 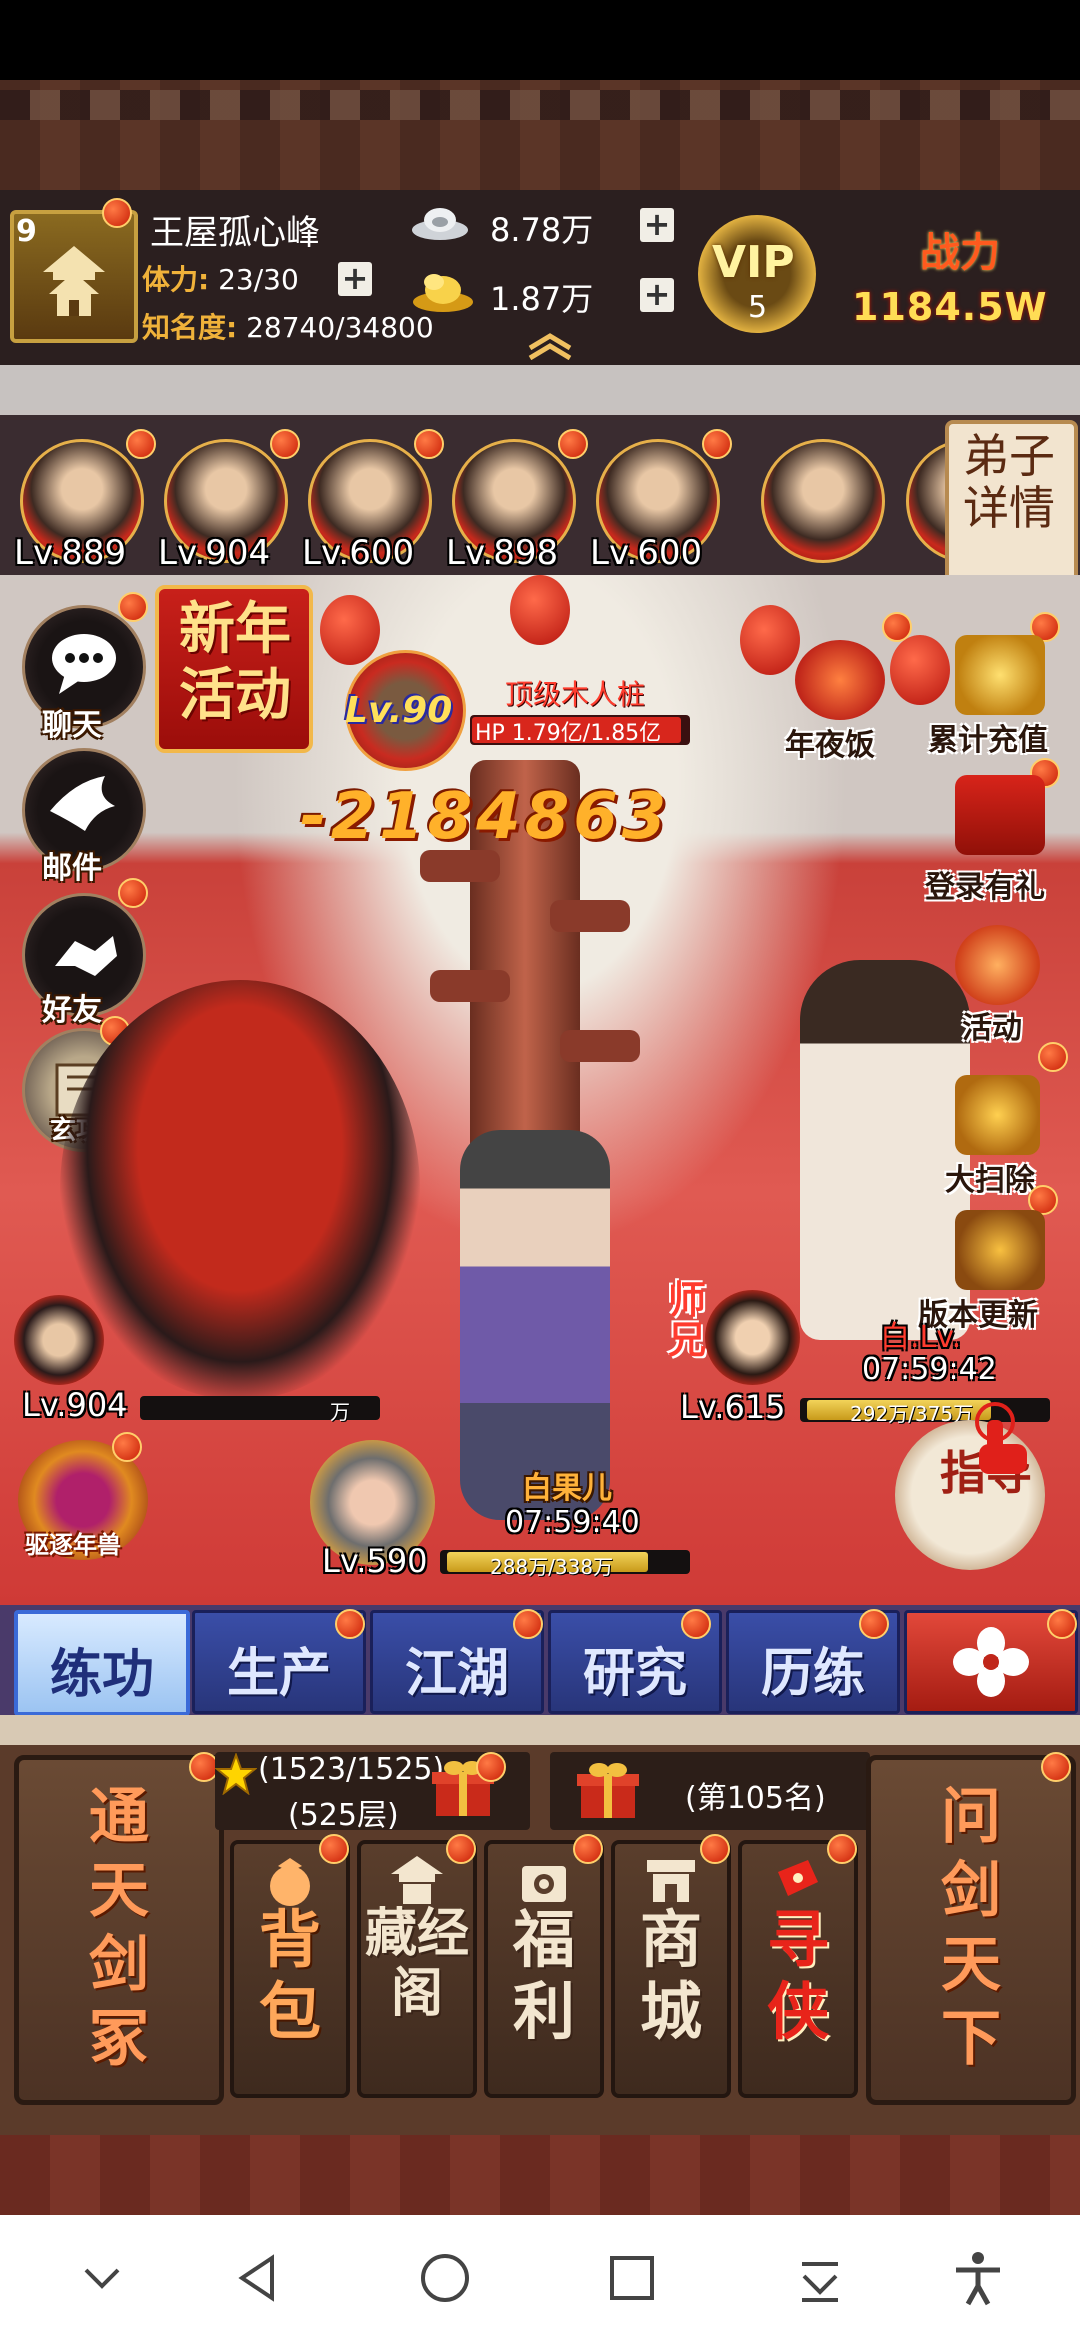 What do you see at coordinates (733, 1407) in the screenshot?
I see `unit-level: Lv.615` at bounding box center [733, 1407].